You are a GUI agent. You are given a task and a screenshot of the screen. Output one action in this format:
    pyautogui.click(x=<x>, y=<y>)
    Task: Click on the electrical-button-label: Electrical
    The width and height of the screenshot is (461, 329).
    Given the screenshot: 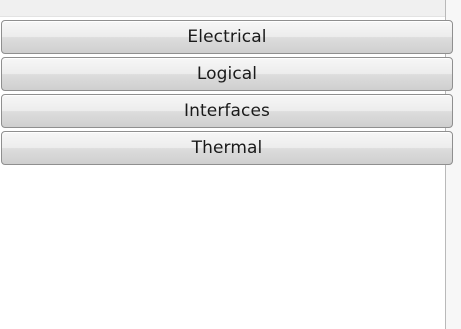 What is the action you would take?
    pyautogui.click(x=227, y=37)
    